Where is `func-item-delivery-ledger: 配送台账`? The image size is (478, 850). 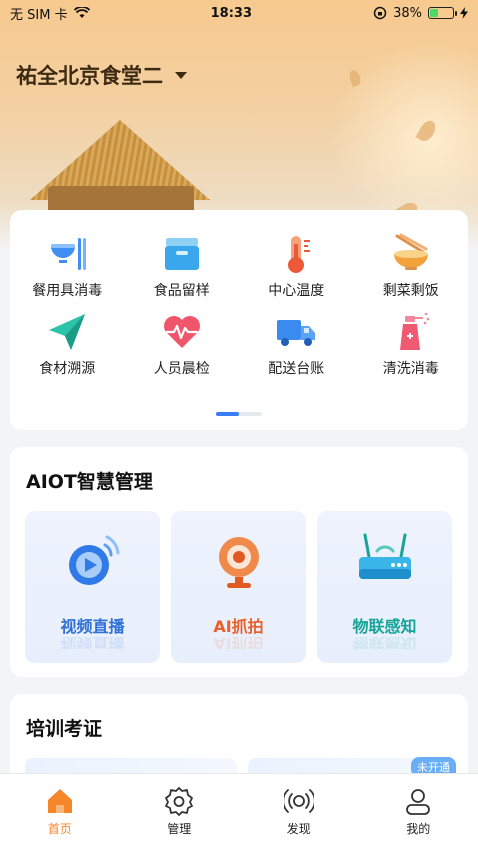
func-item-delivery-ledger: 配送台账 is located at coordinates (296, 345).